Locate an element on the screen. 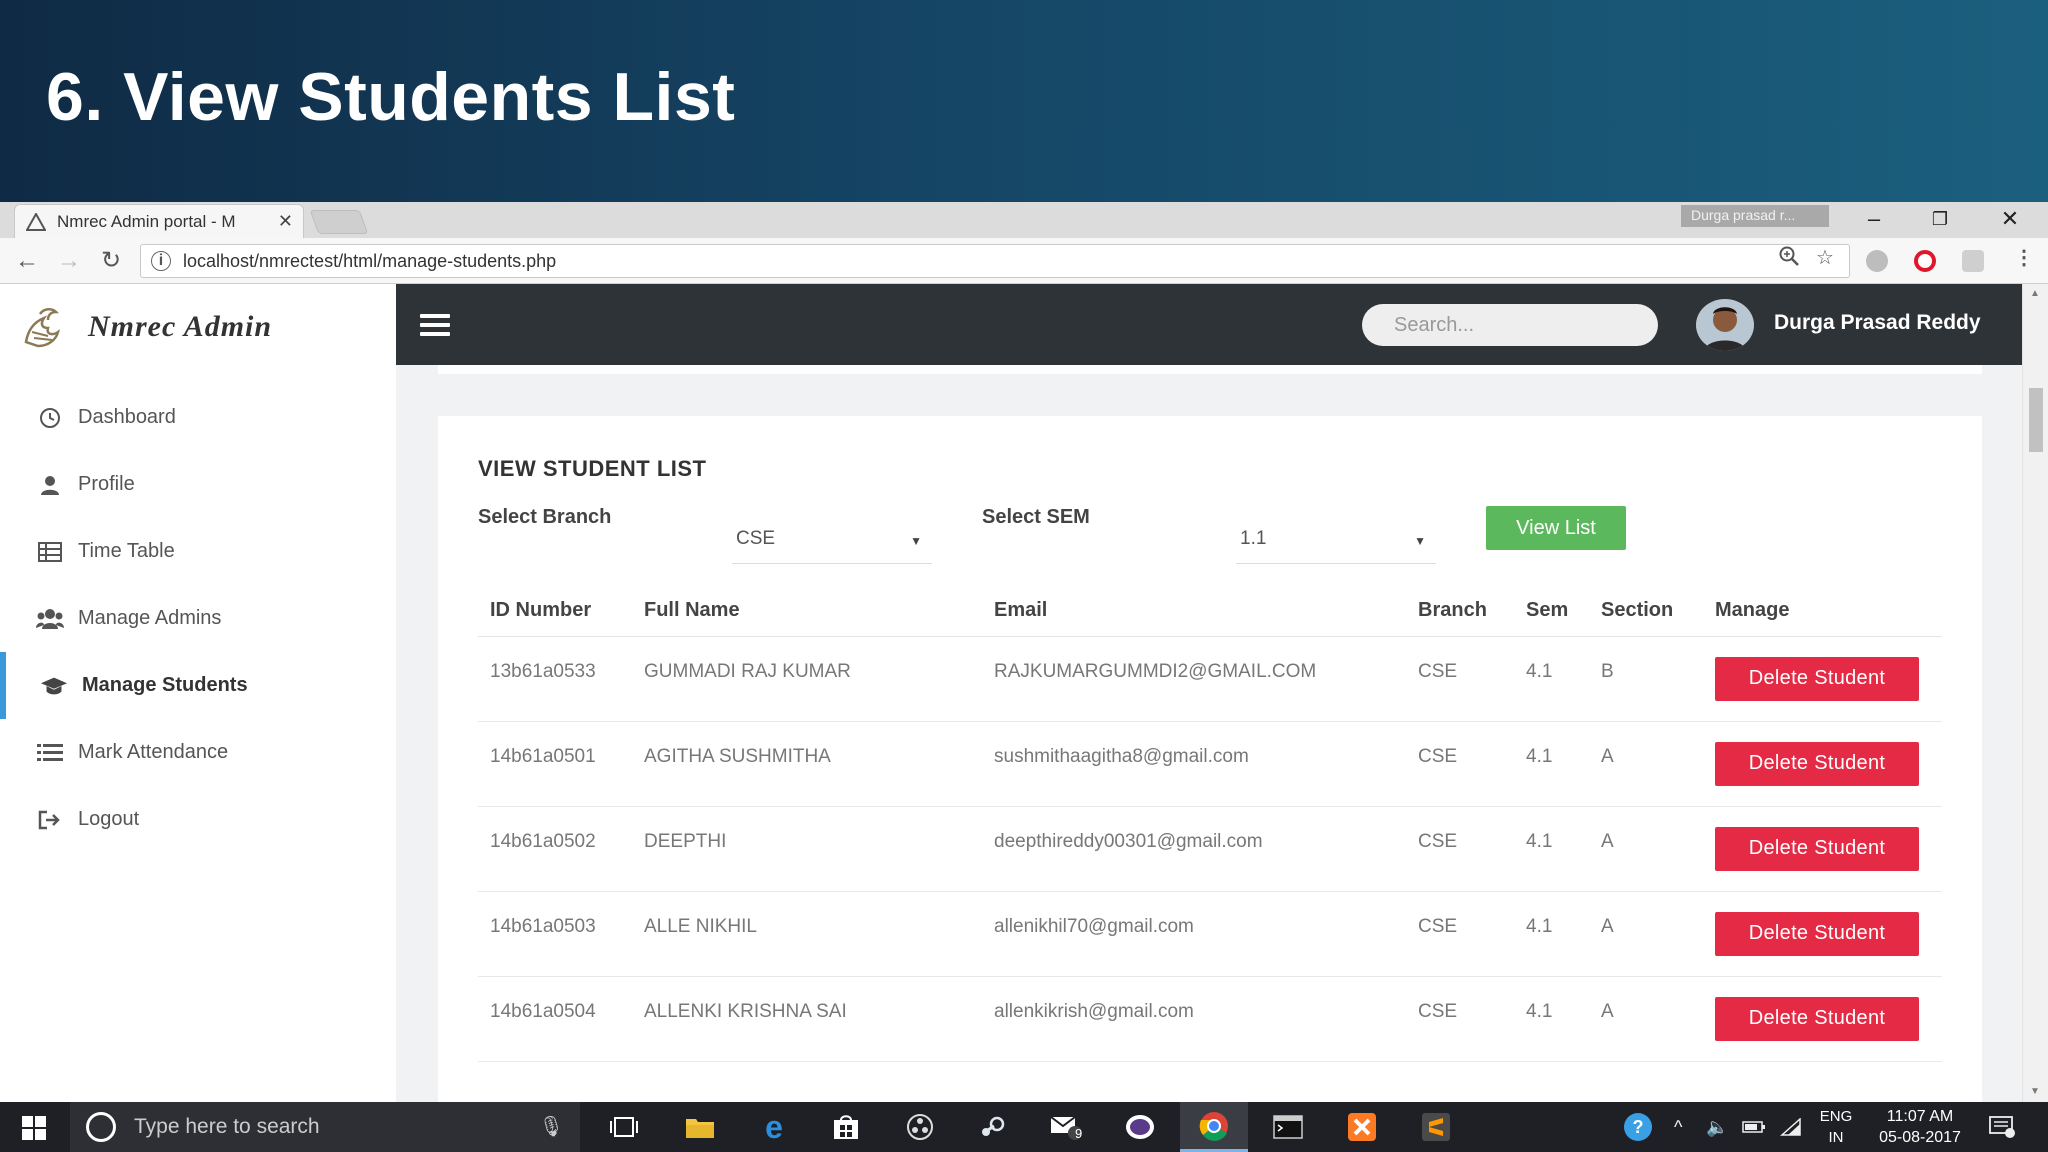 The height and width of the screenshot is (1152, 2048). content-top-strip is located at coordinates (1210, 369).